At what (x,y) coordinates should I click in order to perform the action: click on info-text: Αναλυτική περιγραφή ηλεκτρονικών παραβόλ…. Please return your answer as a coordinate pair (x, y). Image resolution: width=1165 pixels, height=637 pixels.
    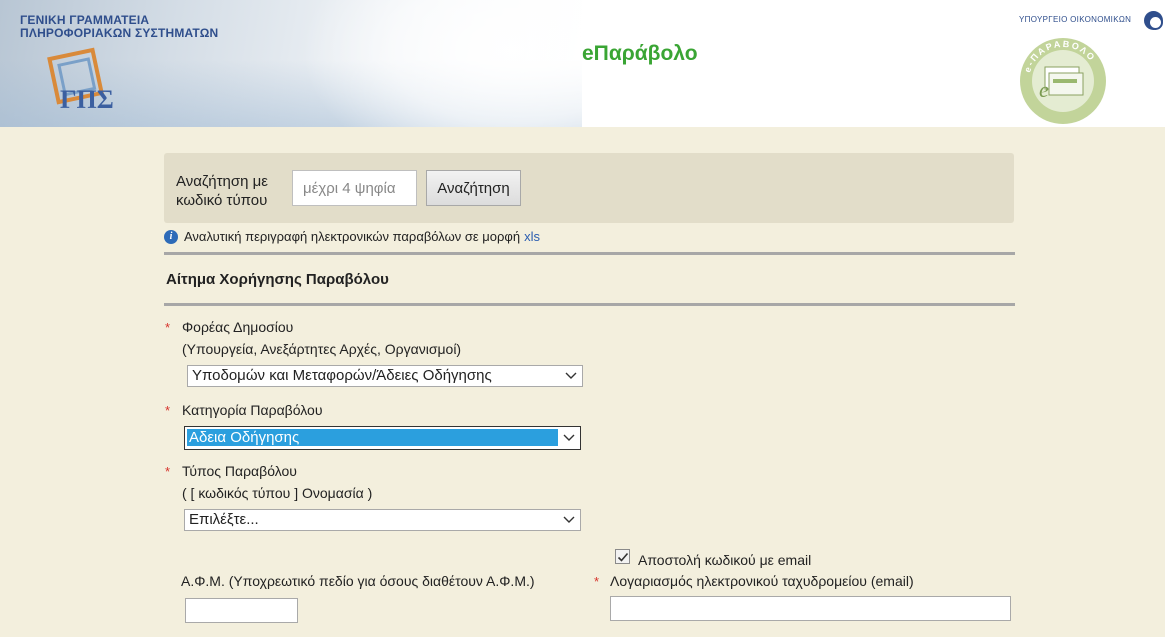
    Looking at the image, I should click on (352, 236).